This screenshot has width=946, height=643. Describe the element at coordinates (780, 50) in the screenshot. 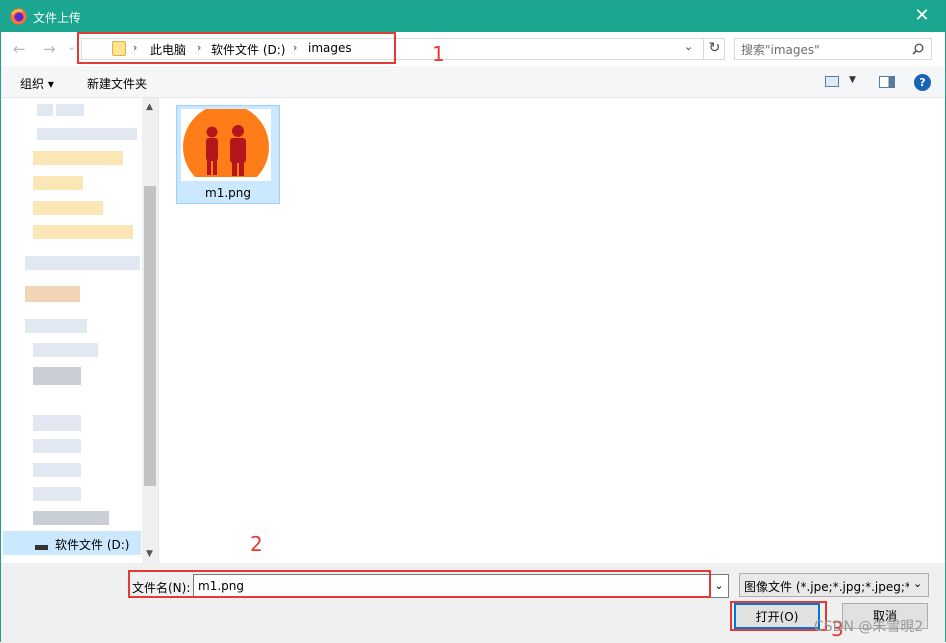

I see `search-placeholder: 搜索"images"` at that location.